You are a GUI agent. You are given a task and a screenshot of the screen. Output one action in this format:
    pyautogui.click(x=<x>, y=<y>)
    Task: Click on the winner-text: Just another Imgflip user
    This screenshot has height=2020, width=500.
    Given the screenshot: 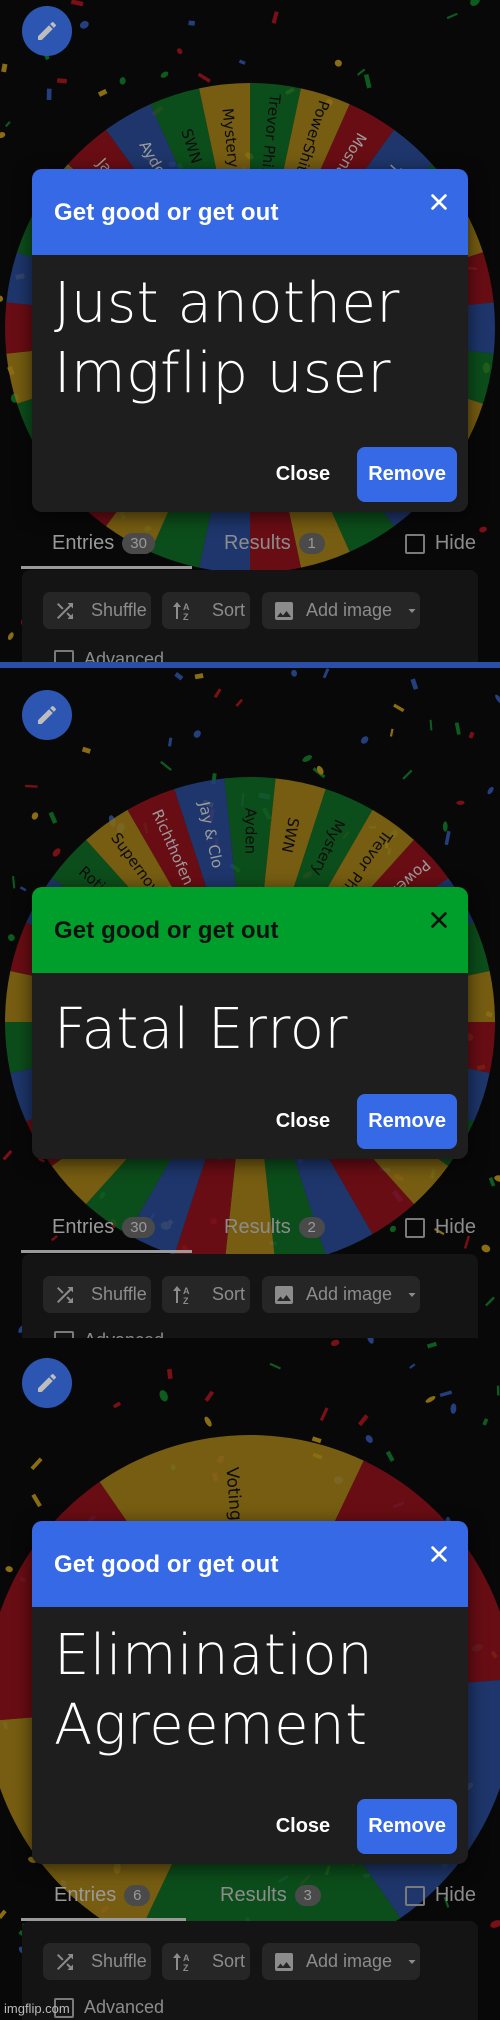 What is the action you would take?
    pyautogui.click(x=227, y=338)
    